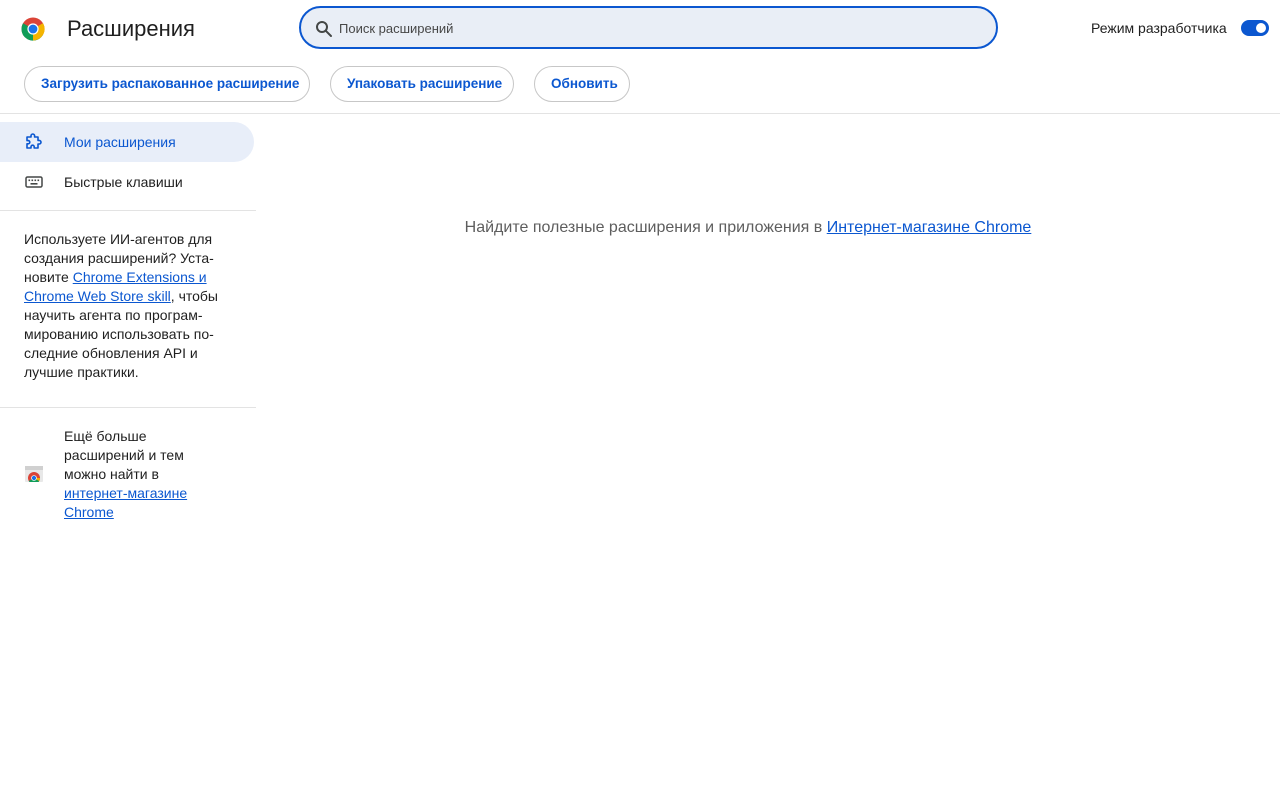  What do you see at coordinates (1159, 28) in the screenshot?
I see `dev-mode-label: Режим разработчика` at bounding box center [1159, 28].